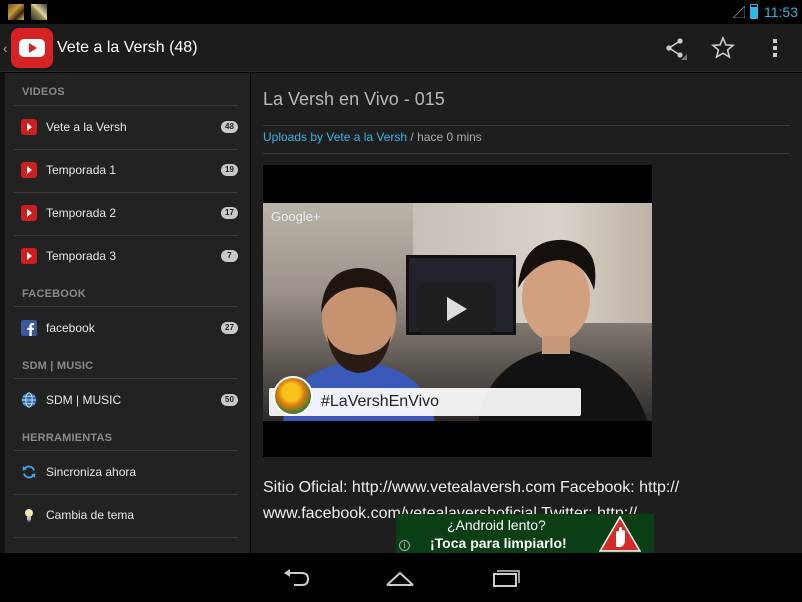 This screenshot has width=802, height=602. Describe the element at coordinates (54, 294) in the screenshot. I see `sidebar-header-facebook: FACEBOOK` at that location.